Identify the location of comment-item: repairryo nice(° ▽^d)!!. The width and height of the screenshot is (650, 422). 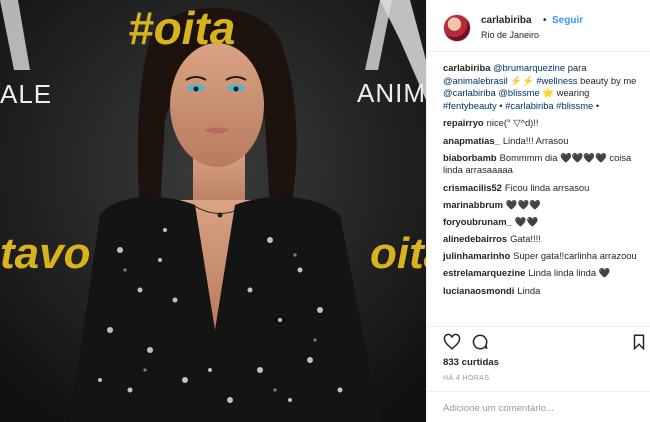
(543, 123).